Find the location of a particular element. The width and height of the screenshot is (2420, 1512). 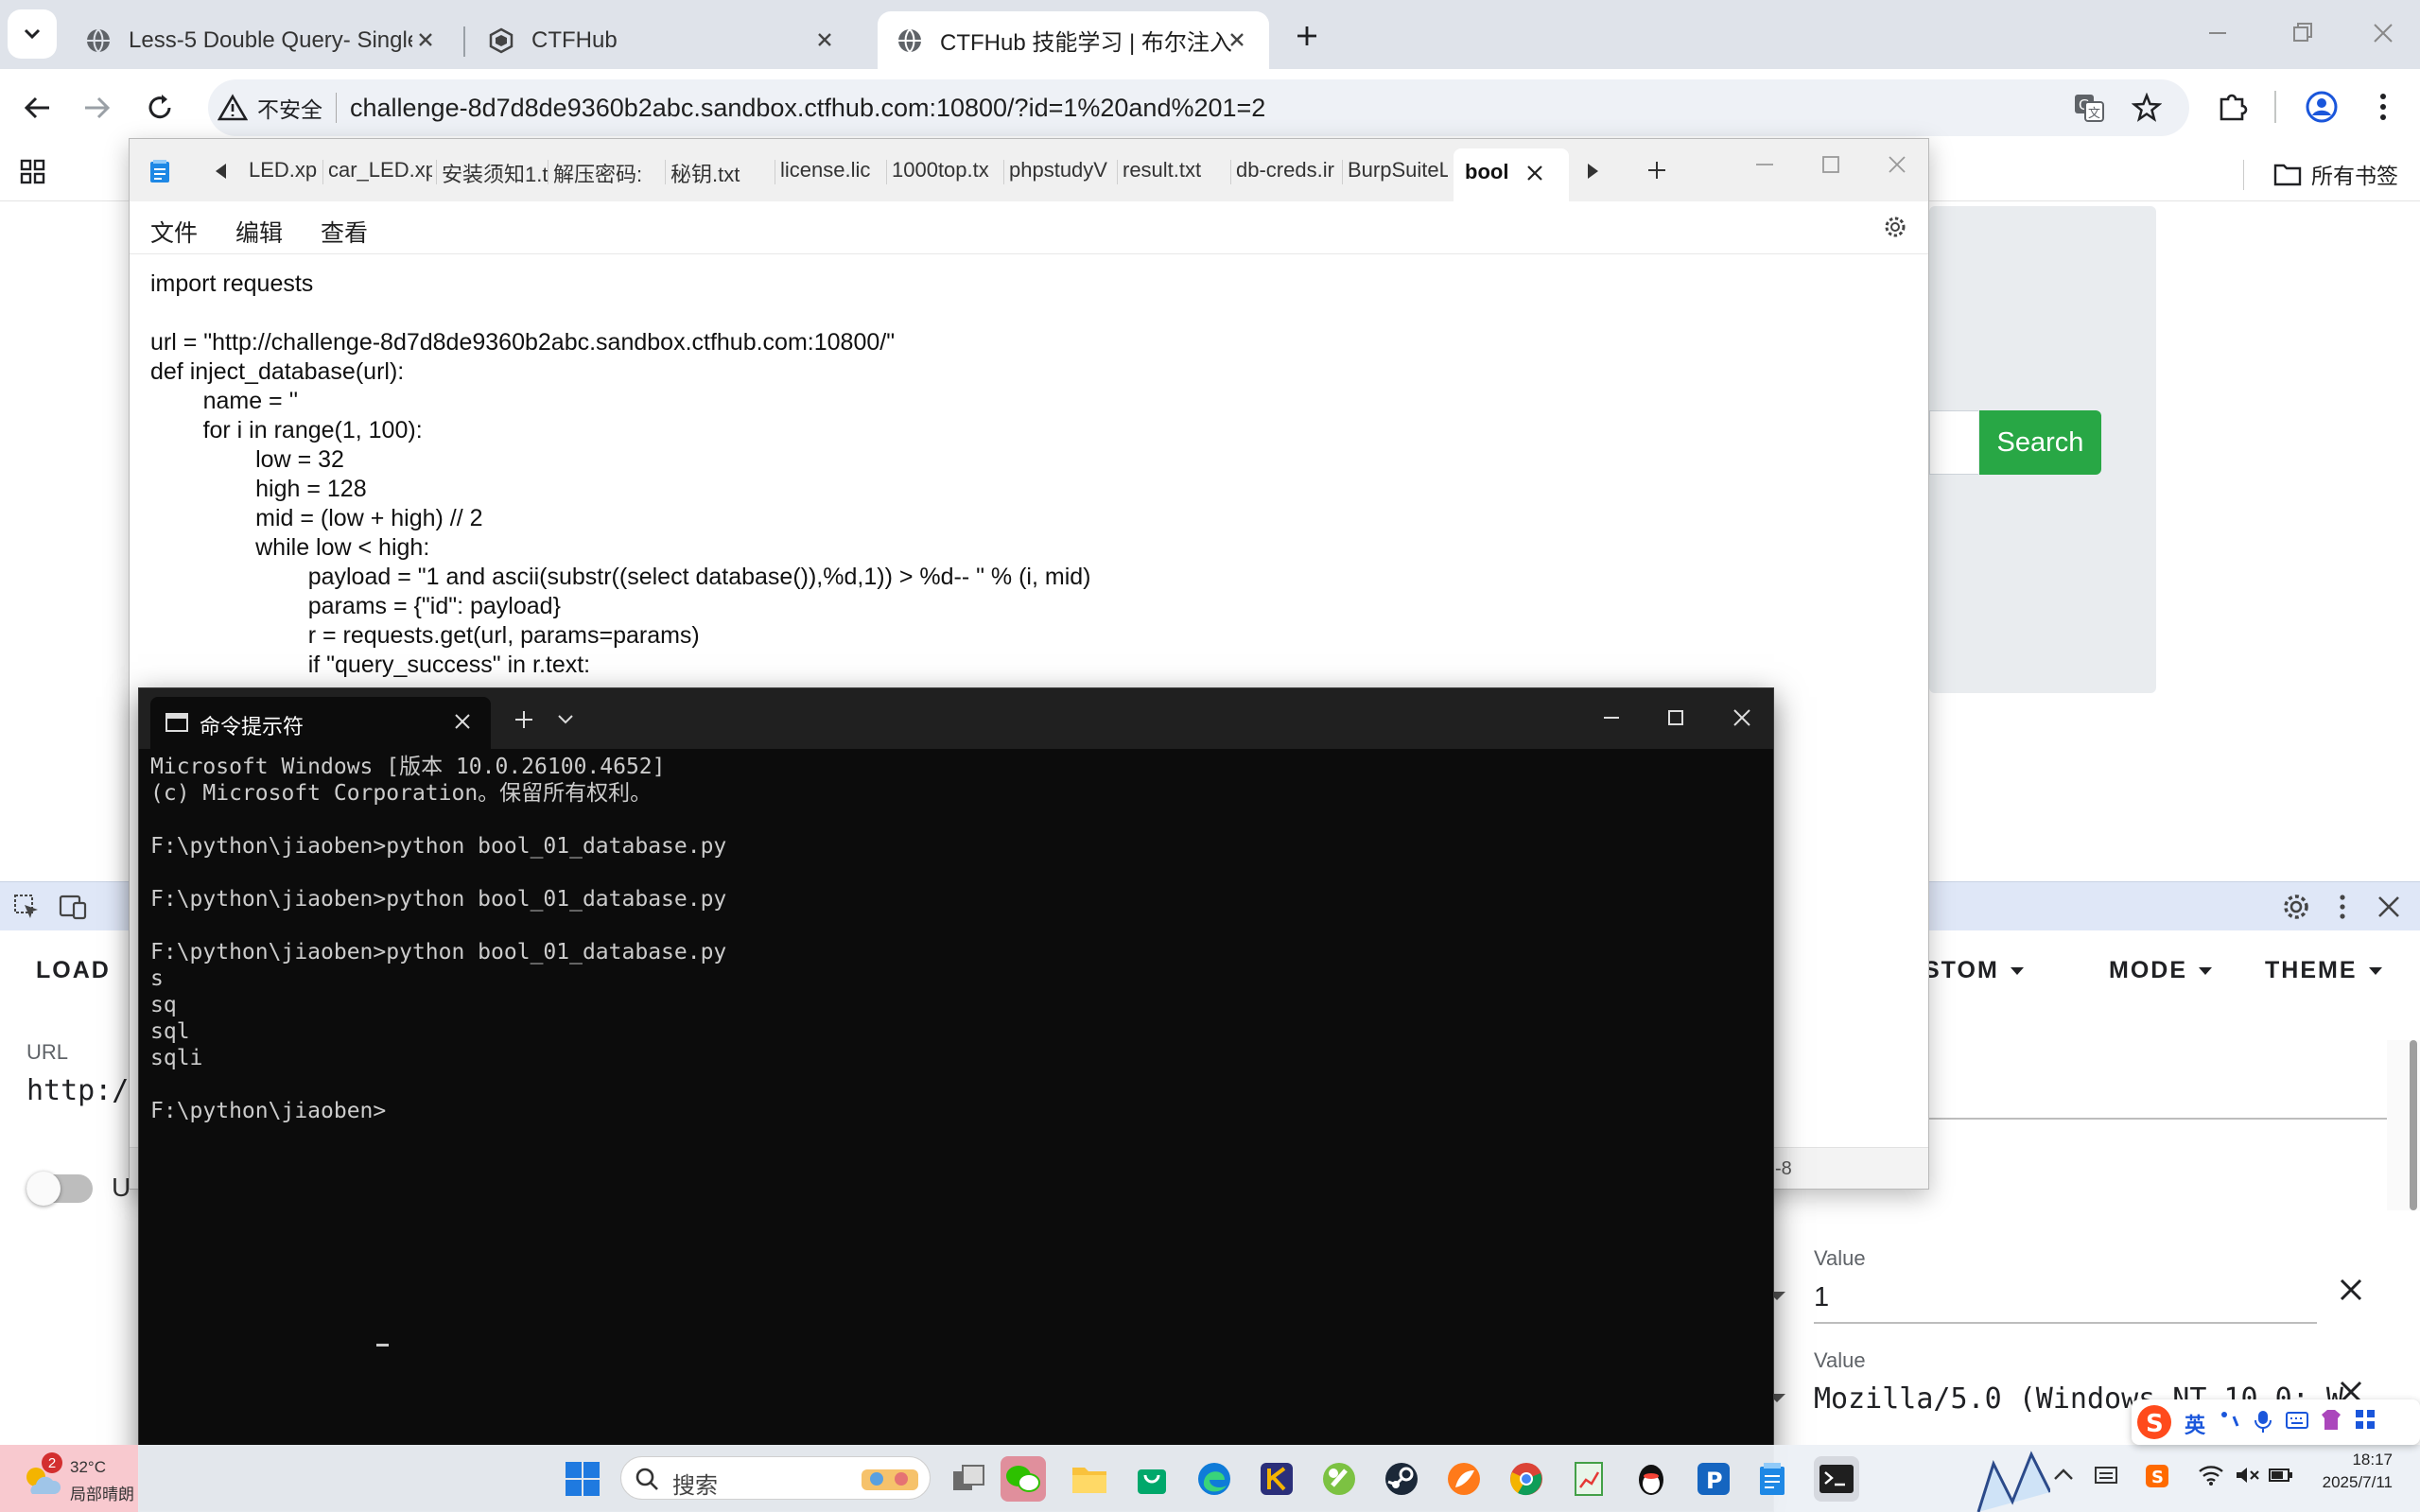

store-button is located at coordinates (1152, 1479).